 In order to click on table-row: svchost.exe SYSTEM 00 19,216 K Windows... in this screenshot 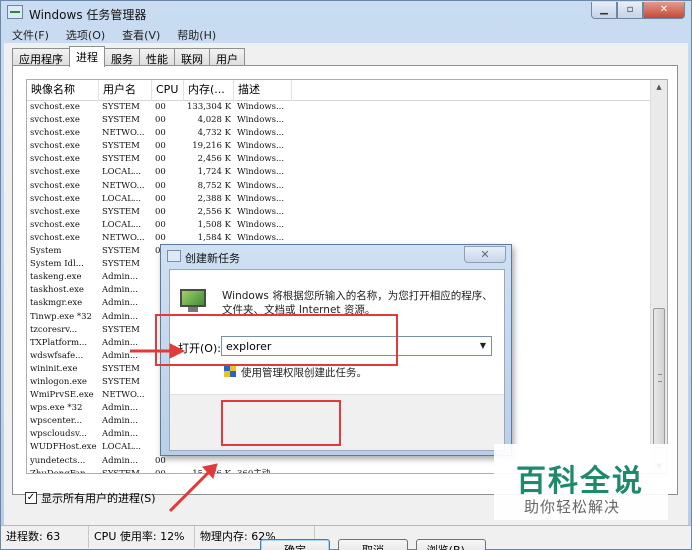, I will do `click(339, 146)`.